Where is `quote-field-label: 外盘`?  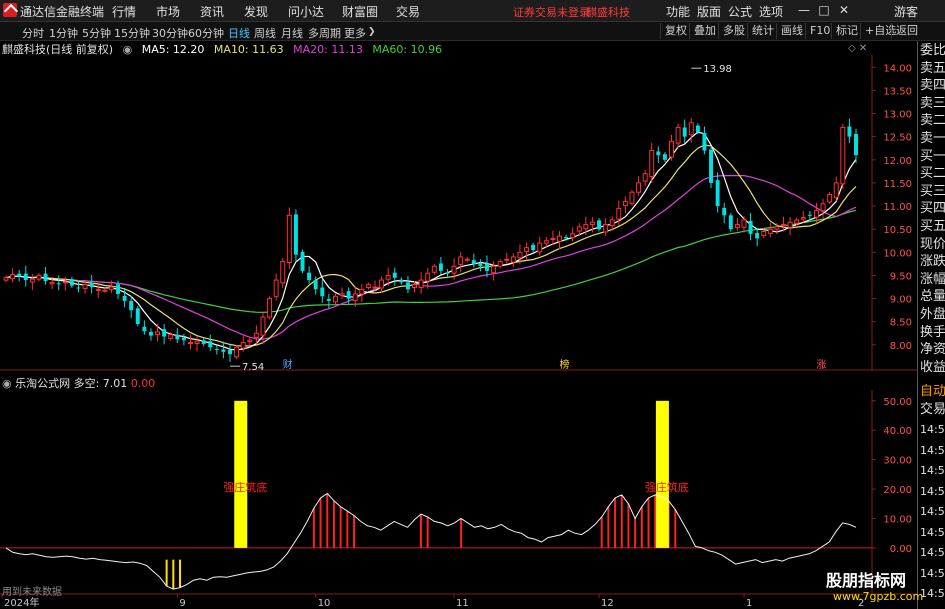 quote-field-label: 外盘 is located at coordinates (932, 315).